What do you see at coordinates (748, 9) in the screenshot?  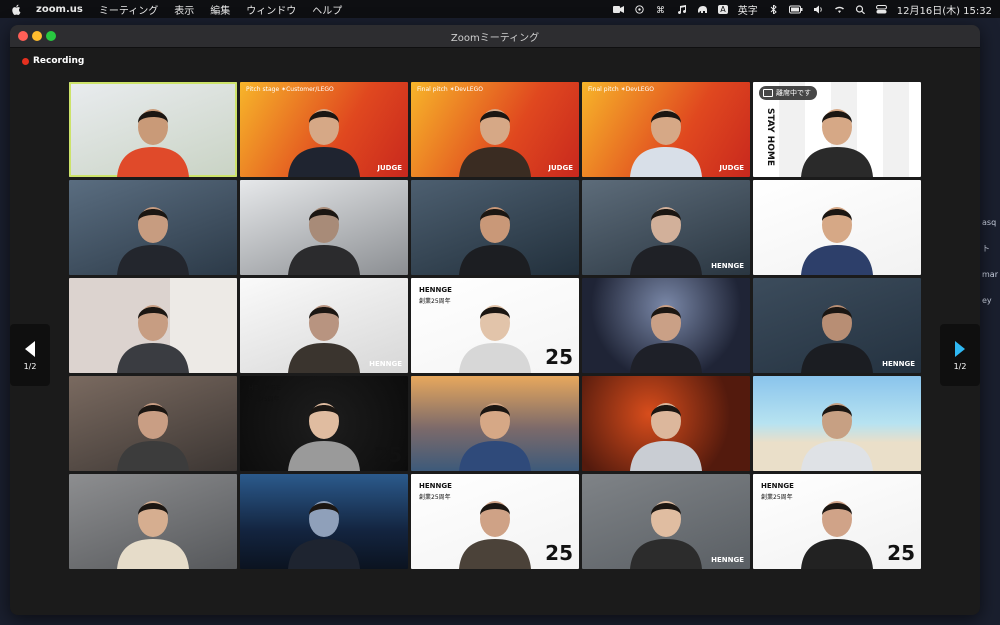 I see `input-source-label: 英字` at bounding box center [748, 9].